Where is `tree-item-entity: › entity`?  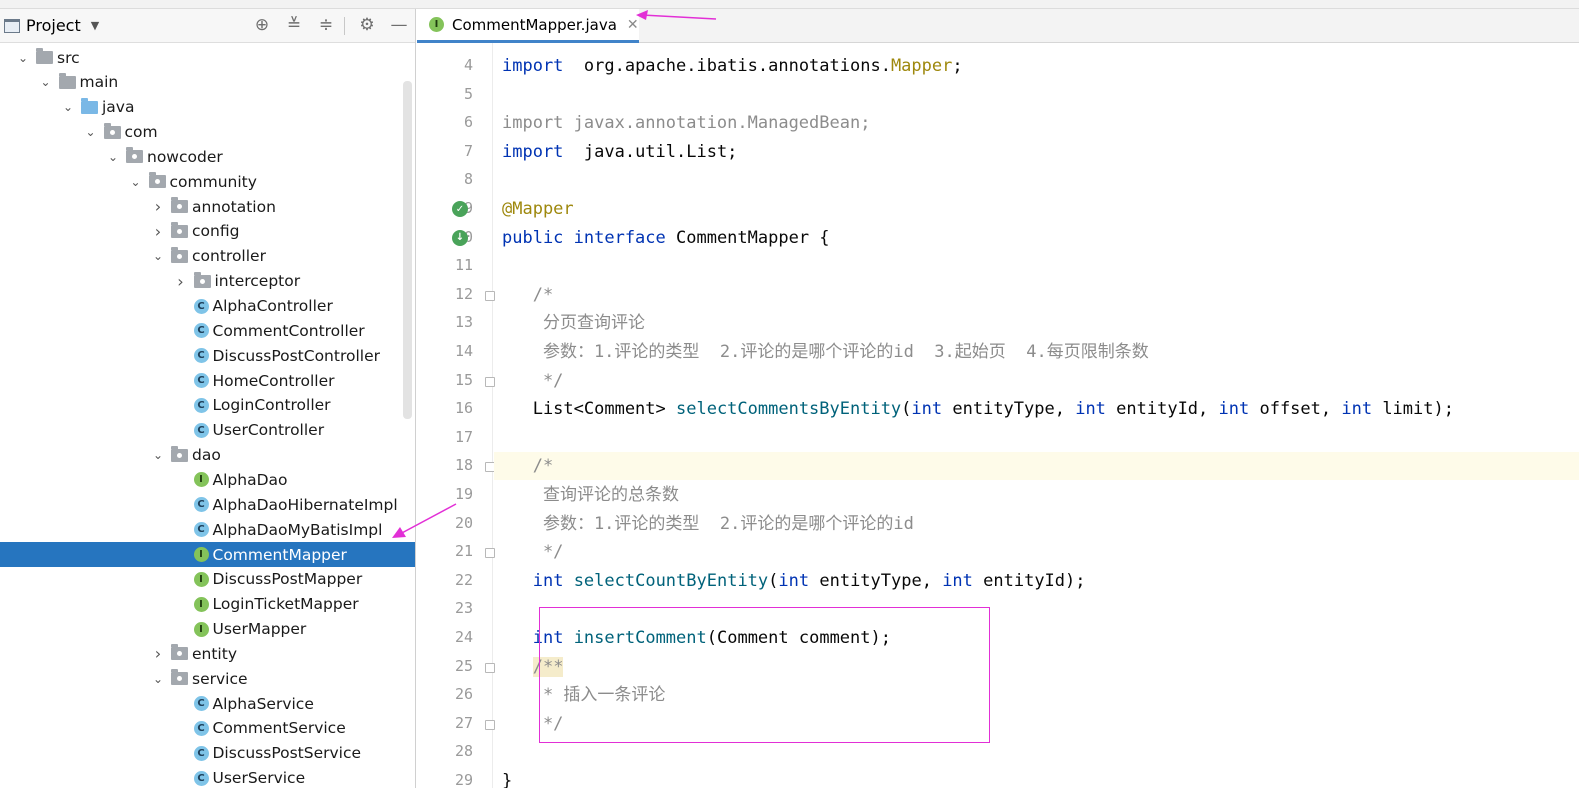 tree-item-entity: › entity is located at coordinates (207, 653).